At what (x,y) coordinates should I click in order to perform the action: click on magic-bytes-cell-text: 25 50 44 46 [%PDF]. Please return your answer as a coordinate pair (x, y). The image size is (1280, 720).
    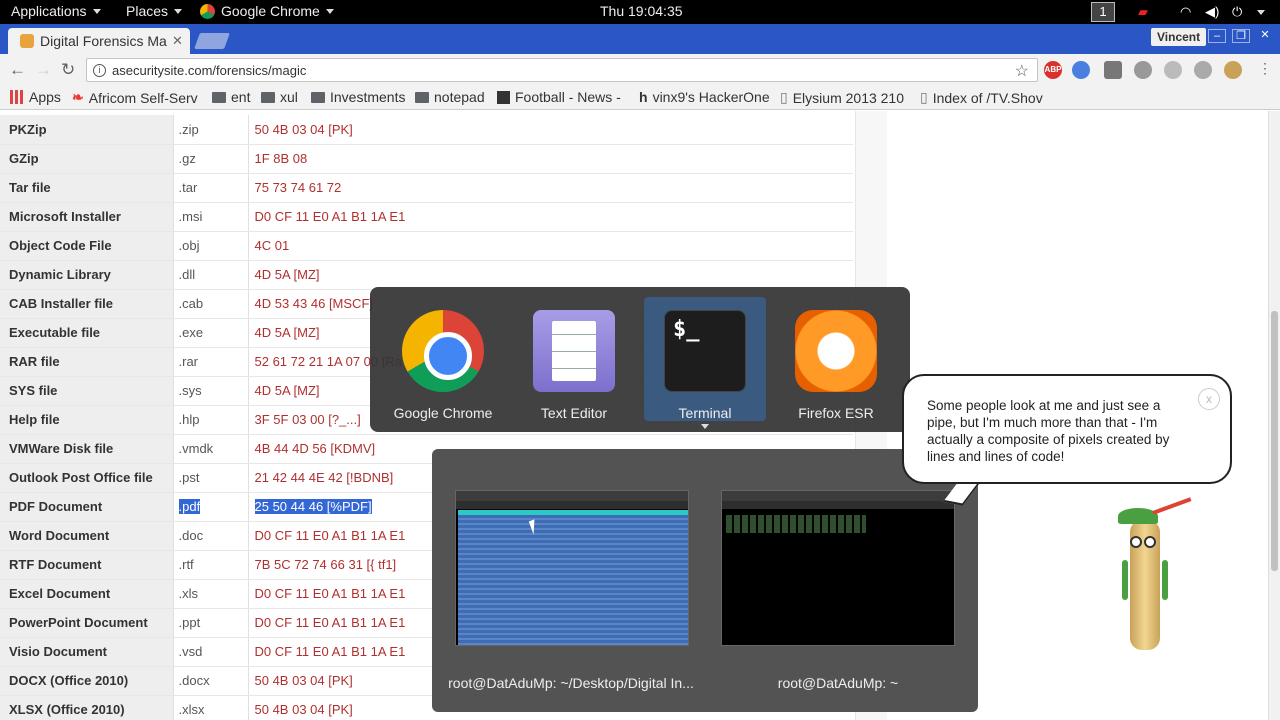
    Looking at the image, I should click on (313, 506).